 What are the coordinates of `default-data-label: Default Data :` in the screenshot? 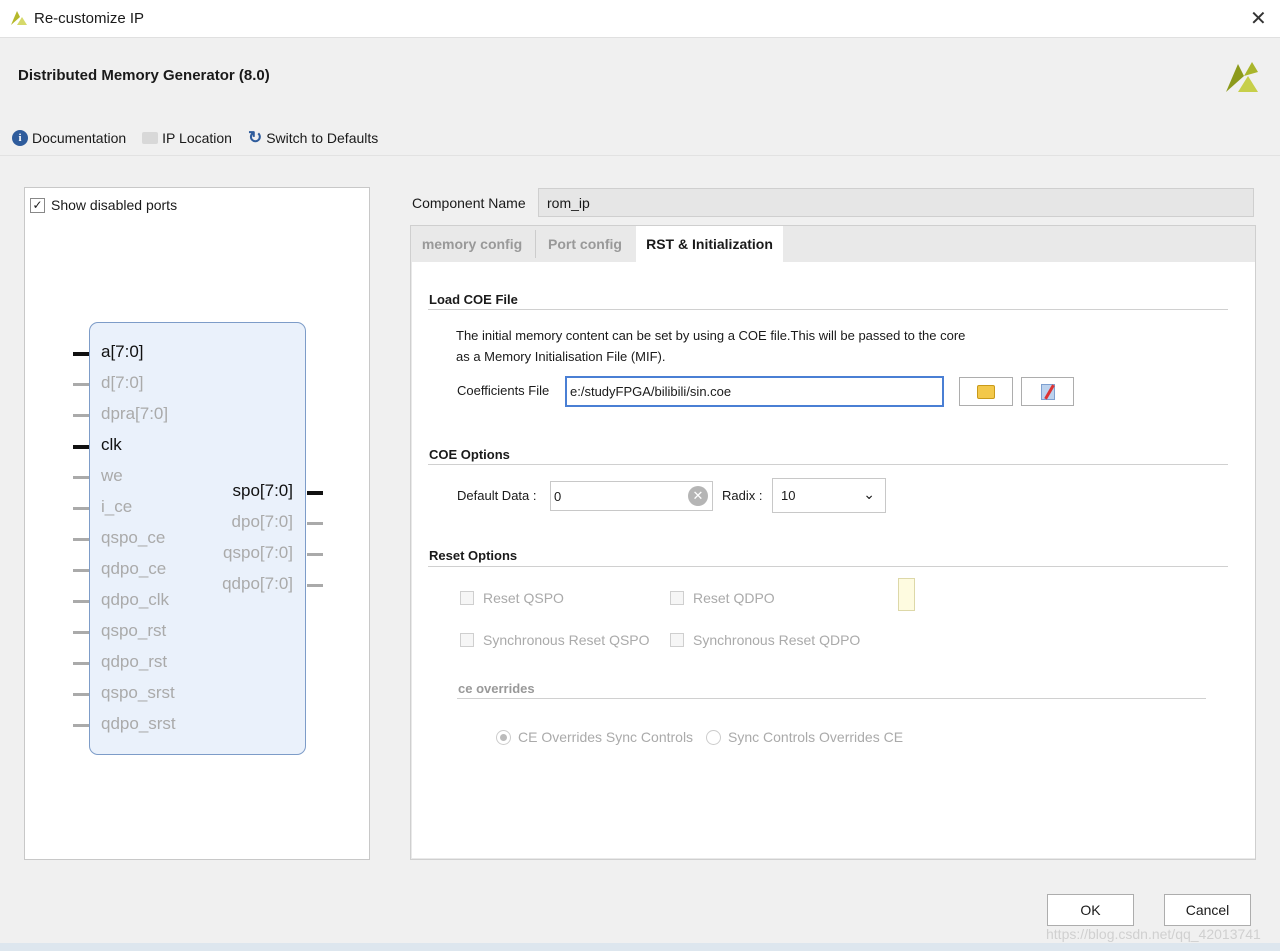 It's located at (497, 495).